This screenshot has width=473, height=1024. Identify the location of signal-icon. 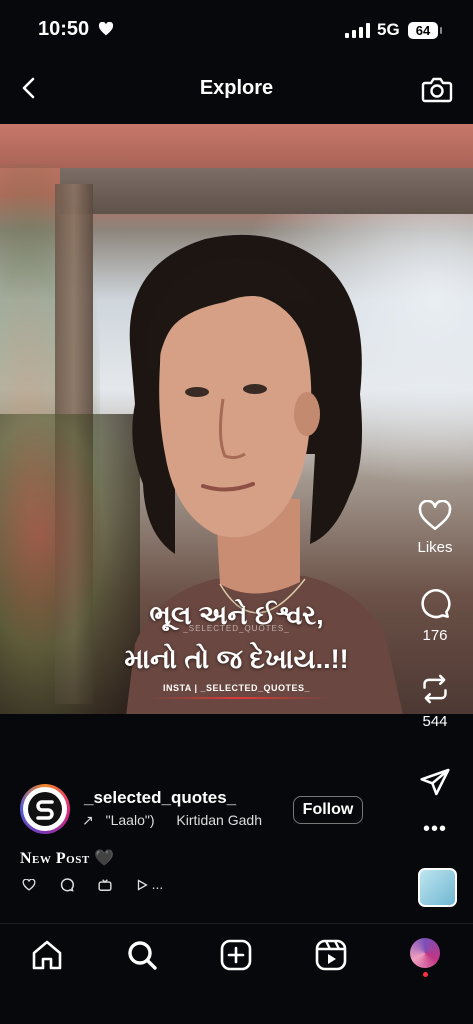
(357, 30).